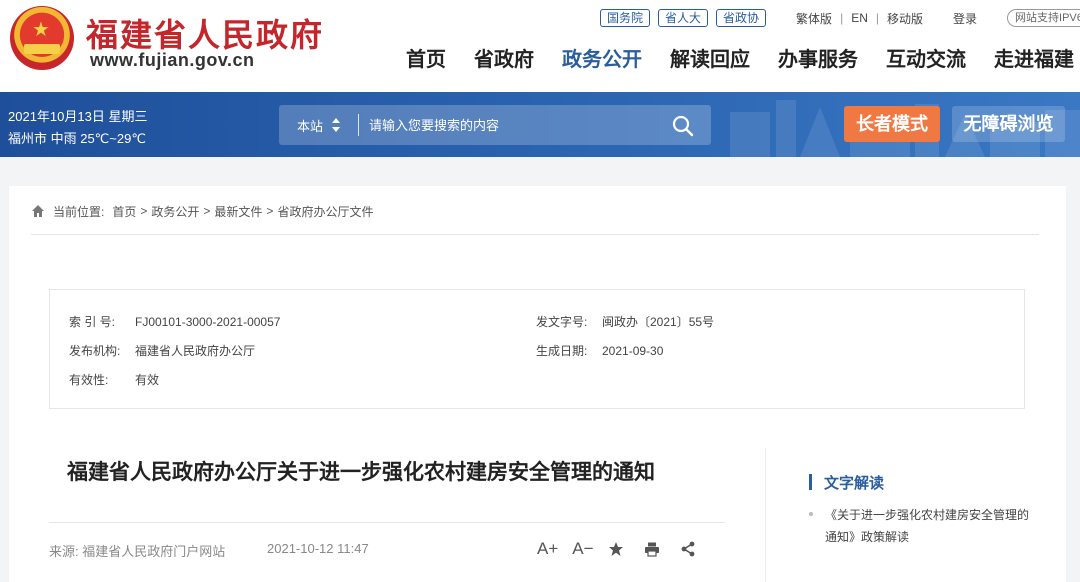 Image resolution: width=1080 pixels, height=582 pixels. I want to click on nav-provincial-government: 省政府, so click(504, 60).